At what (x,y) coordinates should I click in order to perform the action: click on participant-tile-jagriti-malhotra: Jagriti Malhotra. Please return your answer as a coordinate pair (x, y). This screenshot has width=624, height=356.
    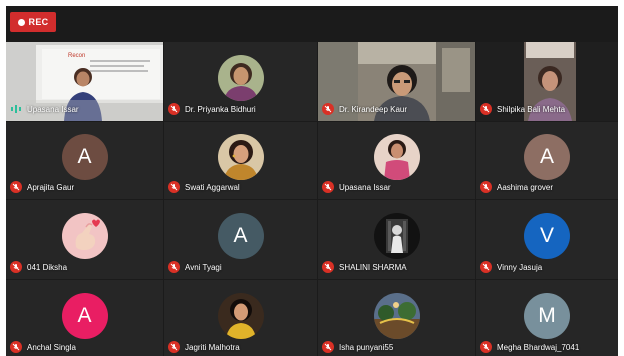
    Looking at the image, I should click on (240, 318).